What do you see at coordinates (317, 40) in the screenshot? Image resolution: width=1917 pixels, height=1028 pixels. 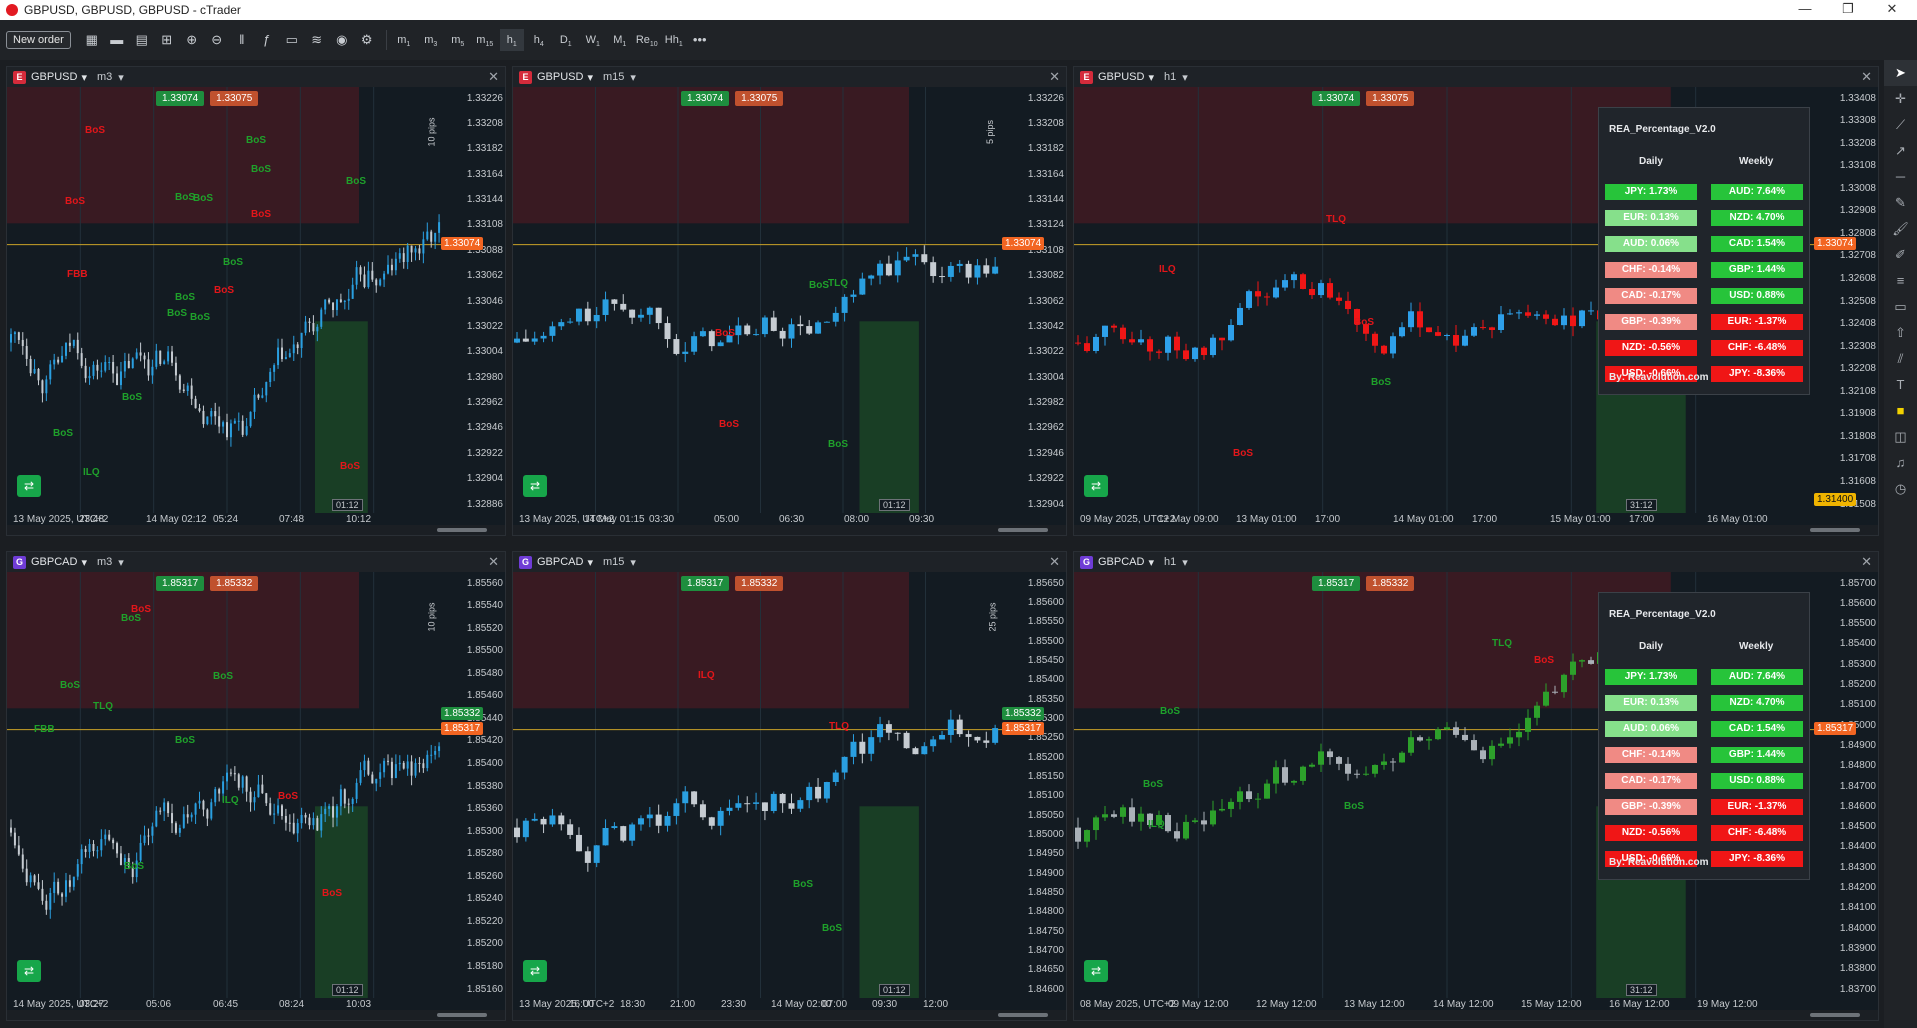 I see `layers-icon: ≋` at bounding box center [317, 40].